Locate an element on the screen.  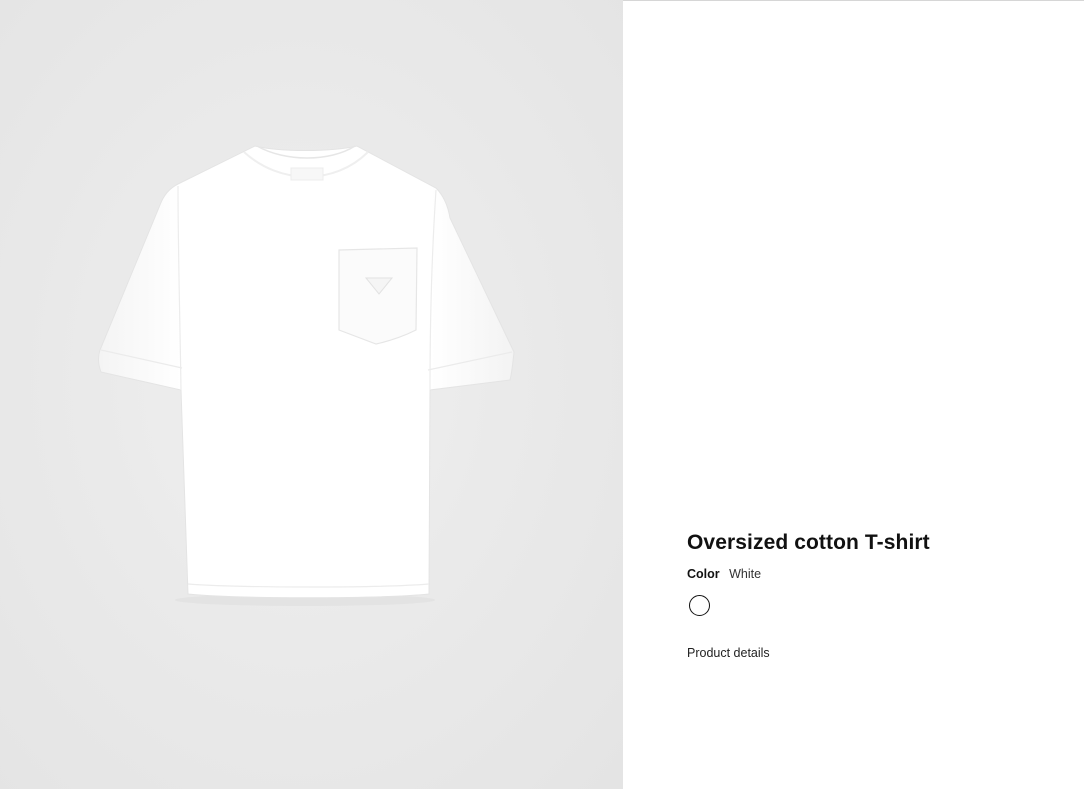
color-swatch-white is located at coordinates (699, 605).